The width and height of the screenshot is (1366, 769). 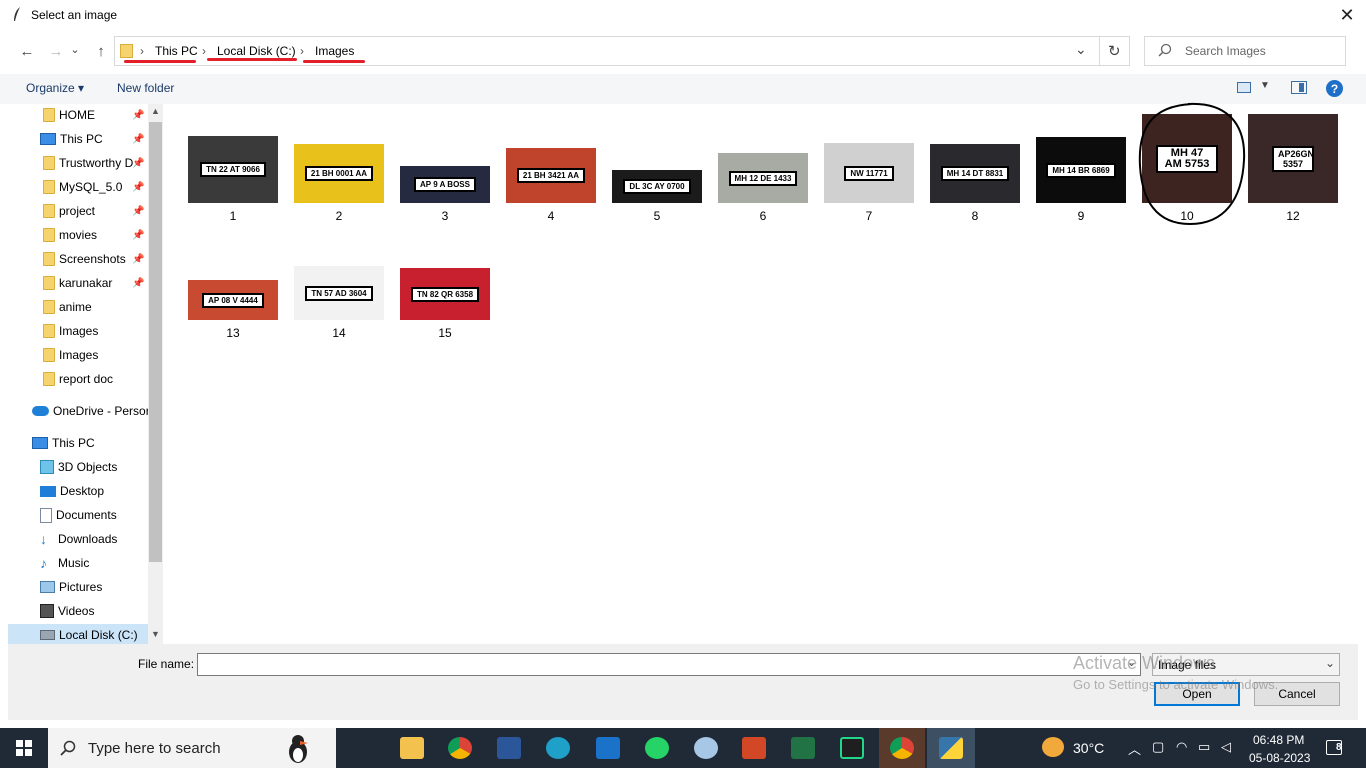 What do you see at coordinates (339, 216) in the screenshot?
I see `file-name-label: 2` at bounding box center [339, 216].